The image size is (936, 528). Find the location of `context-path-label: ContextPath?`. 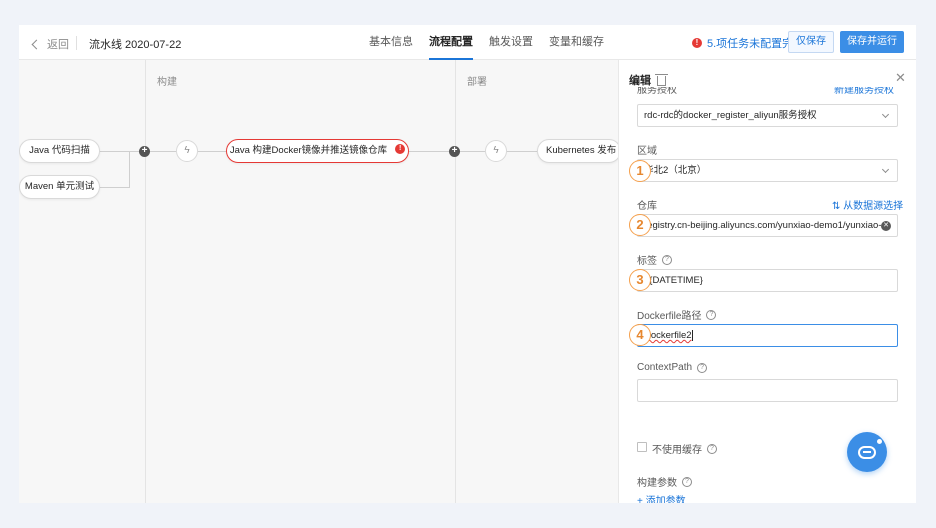

context-path-label: ContextPath? is located at coordinates (672, 367).